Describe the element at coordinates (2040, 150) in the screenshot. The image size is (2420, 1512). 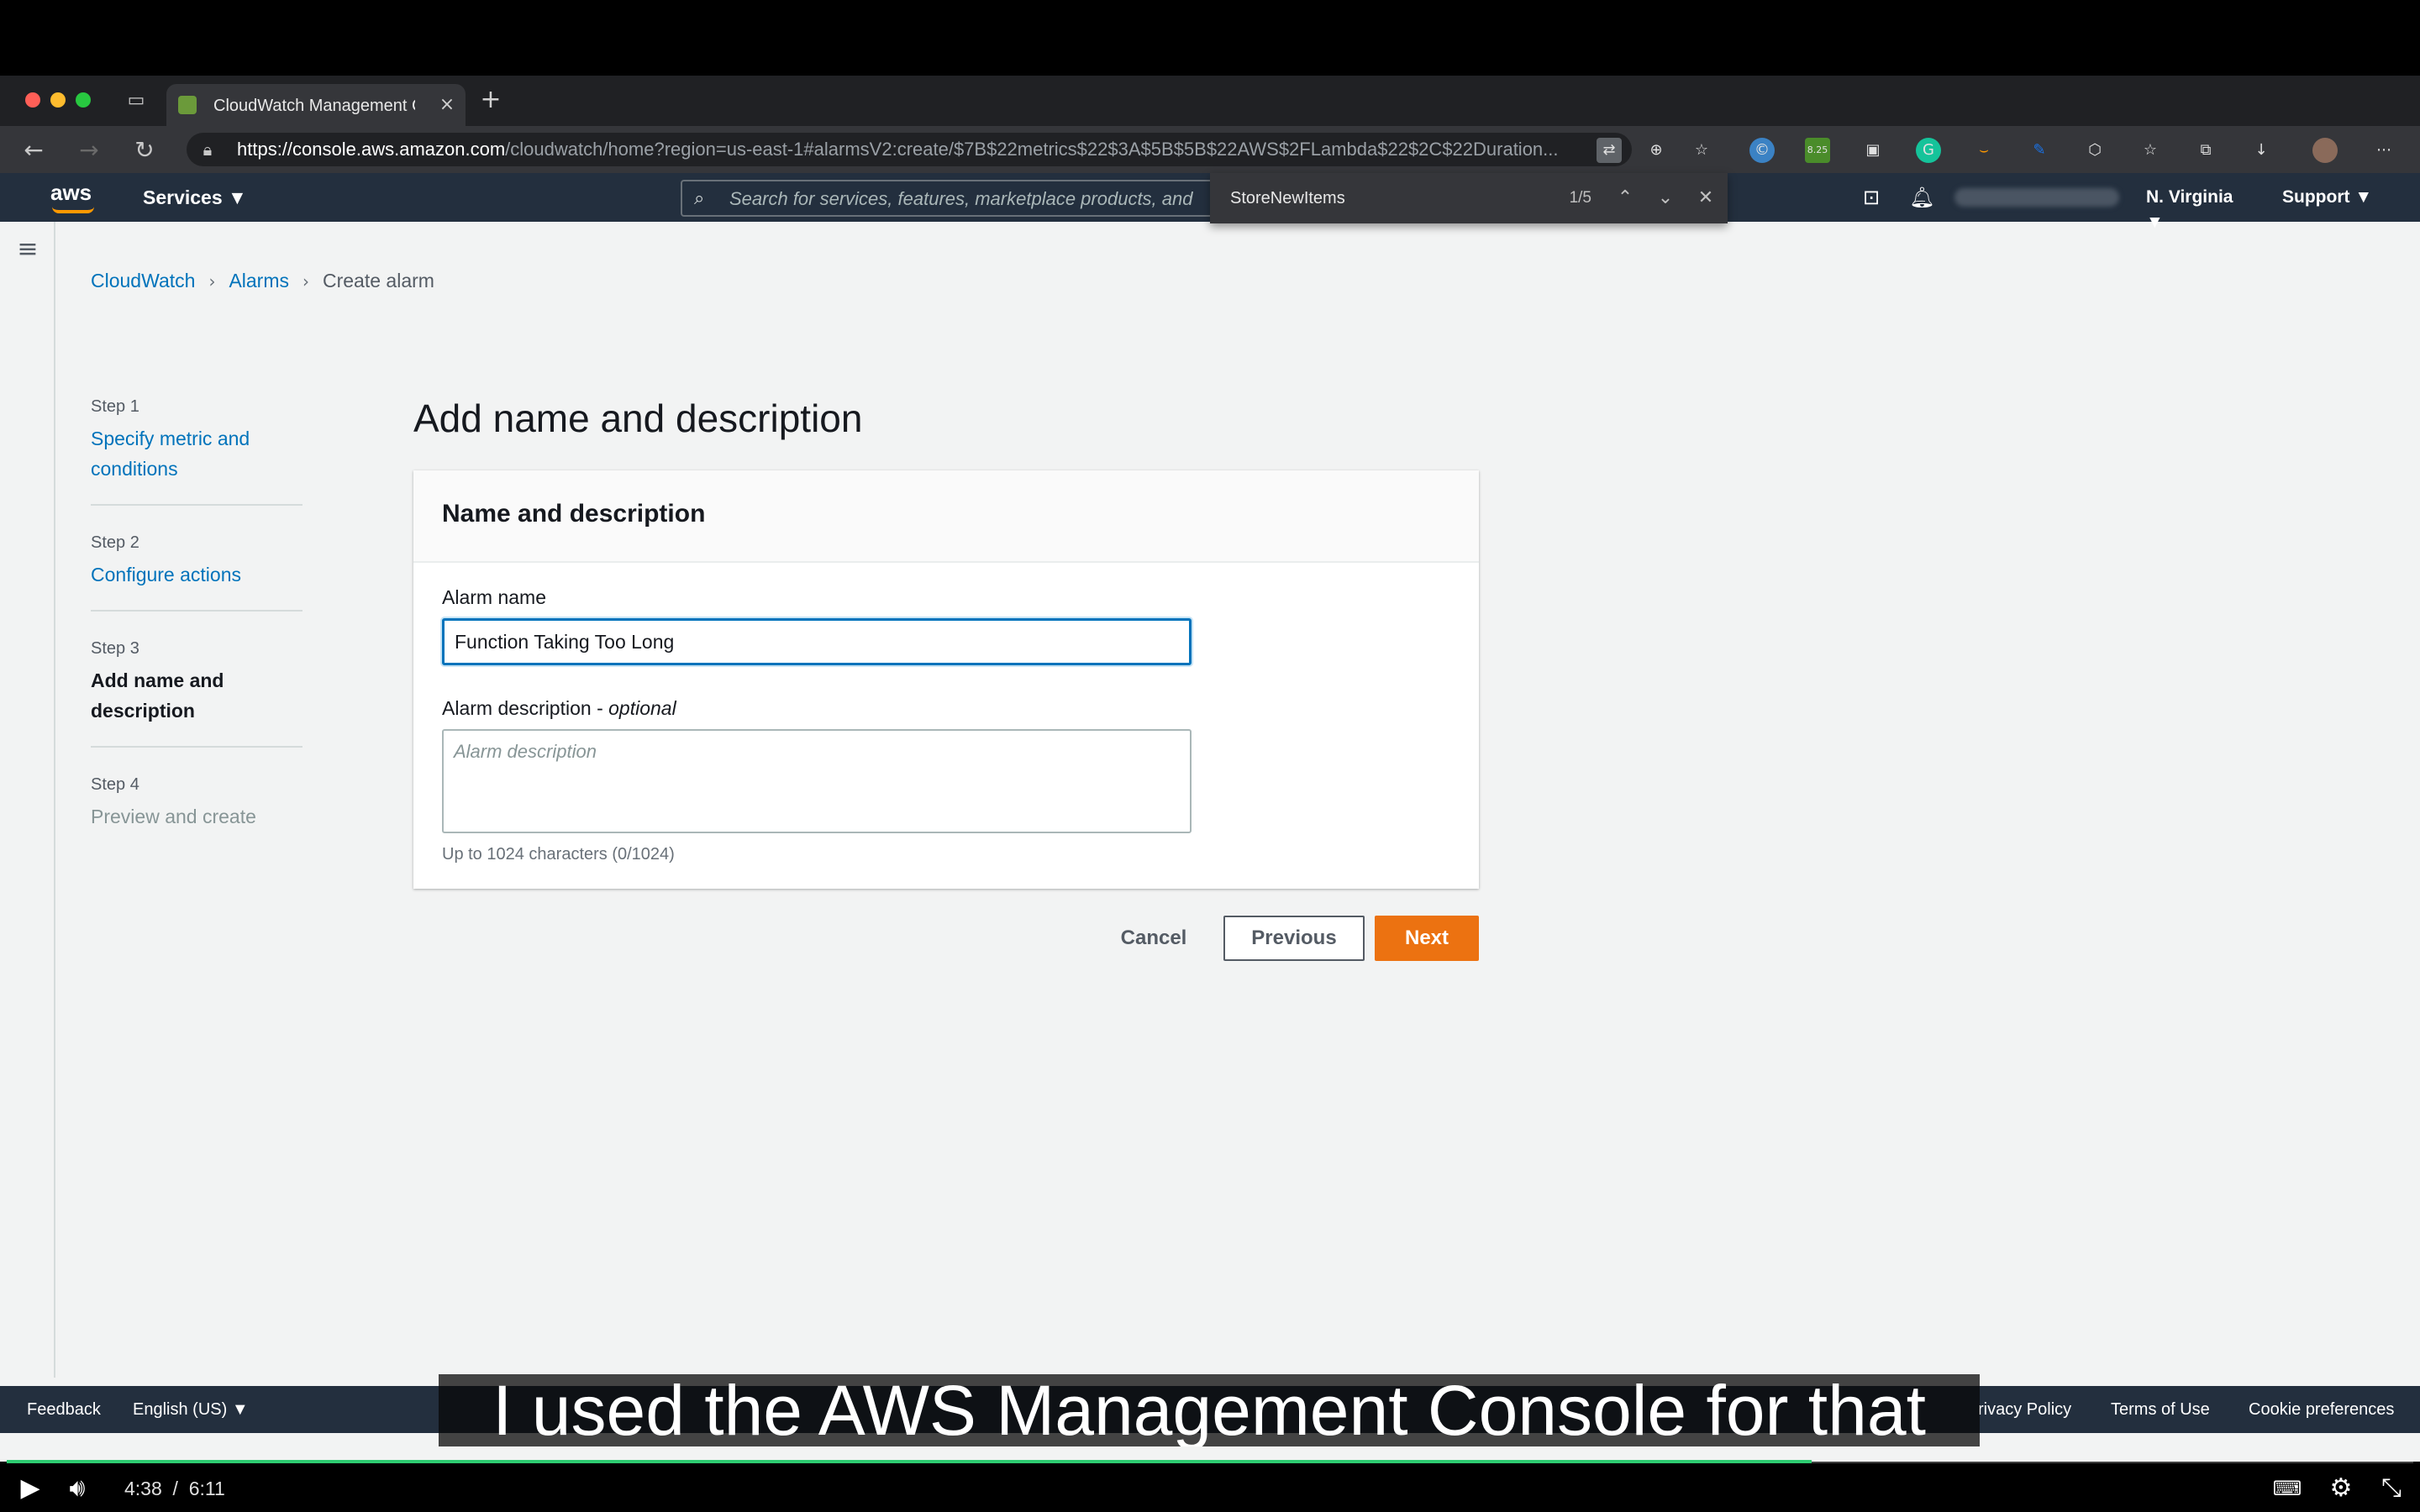
I see `extension-pen-icon: ✎` at that location.